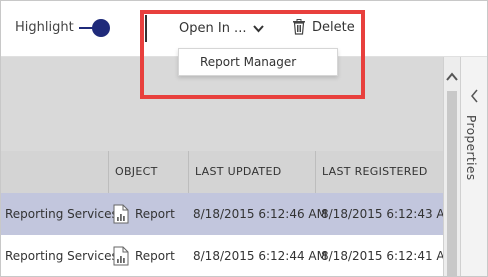 The width and height of the screenshot is (488, 277). What do you see at coordinates (260, 256) in the screenshot?
I see `row-updated: 8/18/2015 6:12:44 AM` at bounding box center [260, 256].